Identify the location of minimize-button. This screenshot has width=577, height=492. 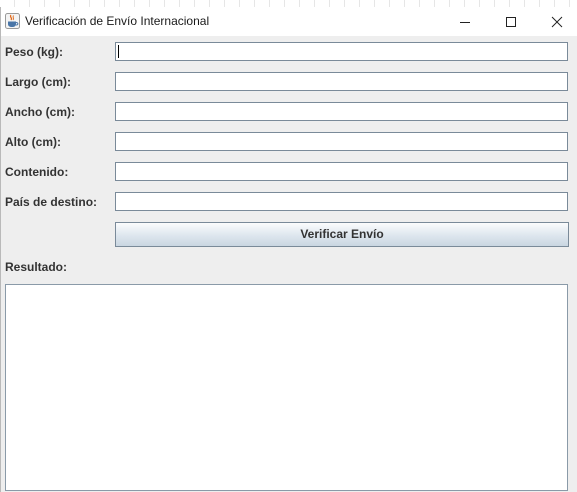
(465, 21).